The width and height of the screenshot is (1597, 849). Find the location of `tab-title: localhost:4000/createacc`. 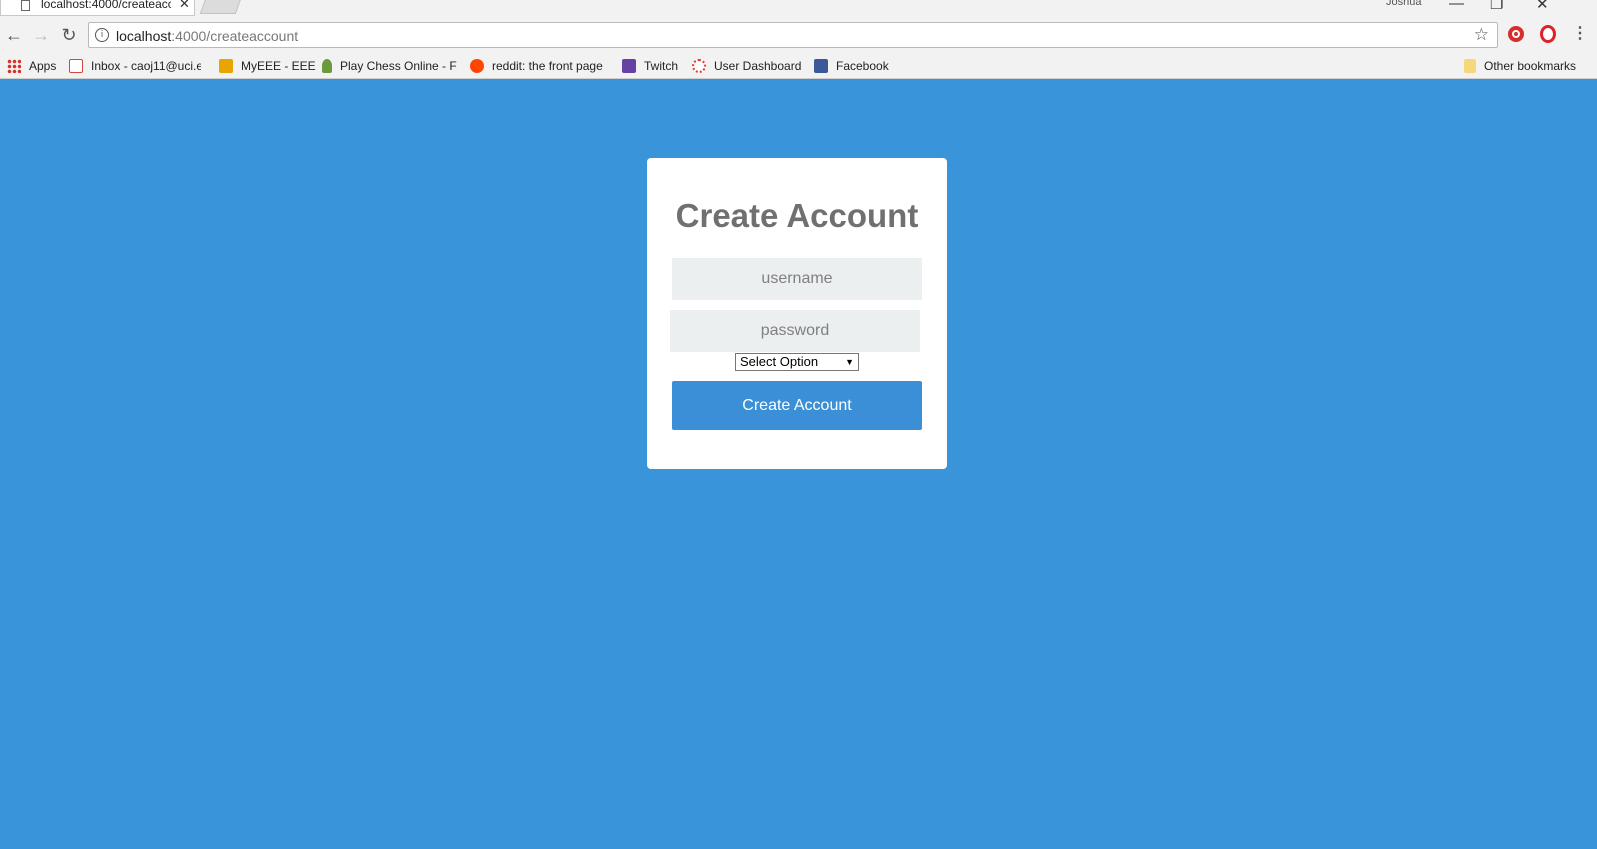

tab-title: localhost:4000/createacc is located at coordinates (106, 5).